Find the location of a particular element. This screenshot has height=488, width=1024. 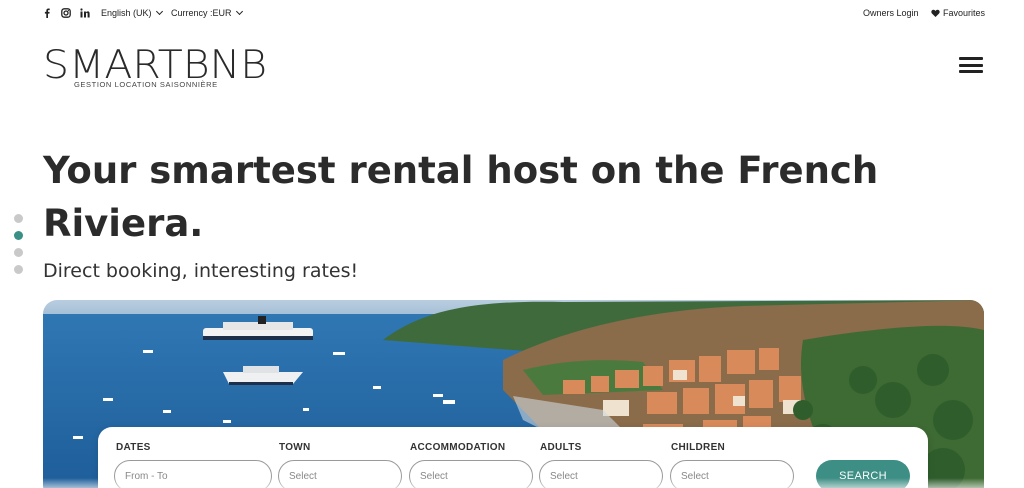

currency-selector: Currency :EUR is located at coordinates (207, 12).